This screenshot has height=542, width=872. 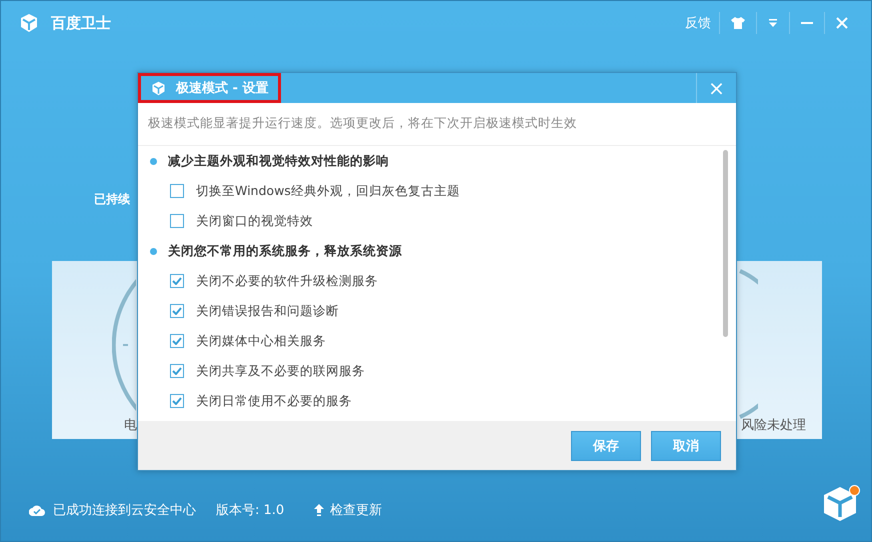 I want to click on scrollbar-thumb, so click(x=725, y=243).